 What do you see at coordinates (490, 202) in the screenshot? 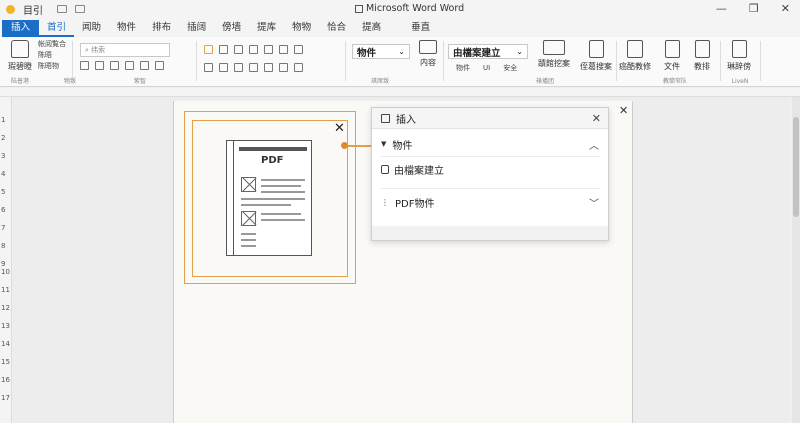
I see `section-pdf-object: ⋮ PDF物件 ﹀` at bounding box center [490, 202].